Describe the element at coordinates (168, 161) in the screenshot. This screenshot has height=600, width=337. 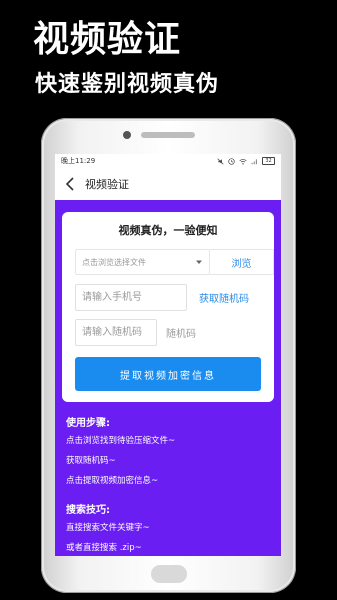
I see `status-bar: 晚上11:29 32` at that location.